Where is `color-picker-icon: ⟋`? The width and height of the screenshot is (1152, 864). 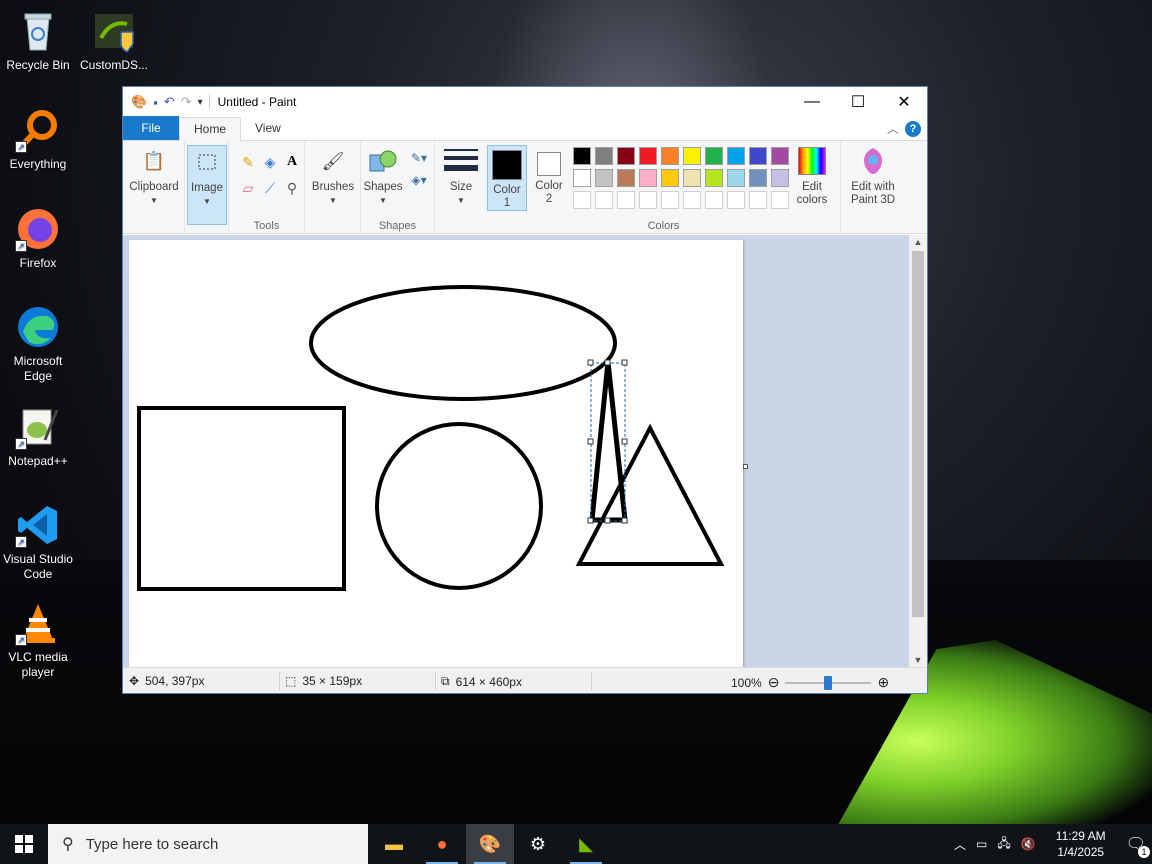
color-picker-icon: ⟋ is located at coordinates (270, 188).